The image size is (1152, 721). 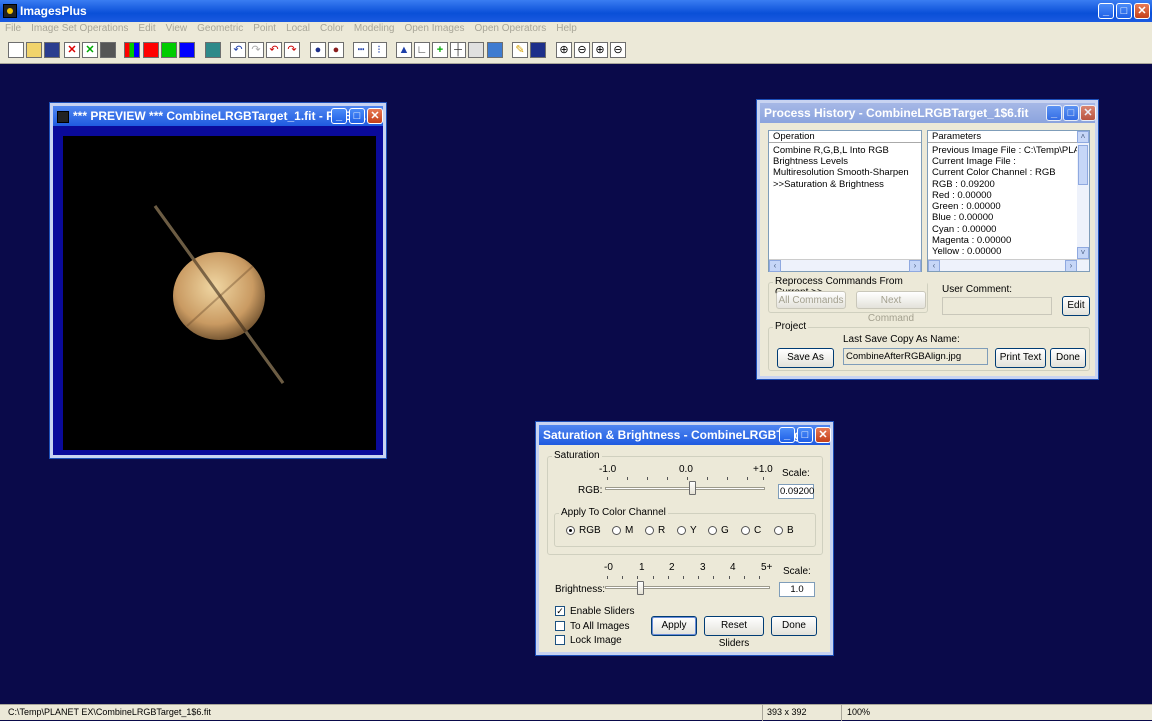 I want to click on minimize-icon: _, so click(x=1106, y=11).